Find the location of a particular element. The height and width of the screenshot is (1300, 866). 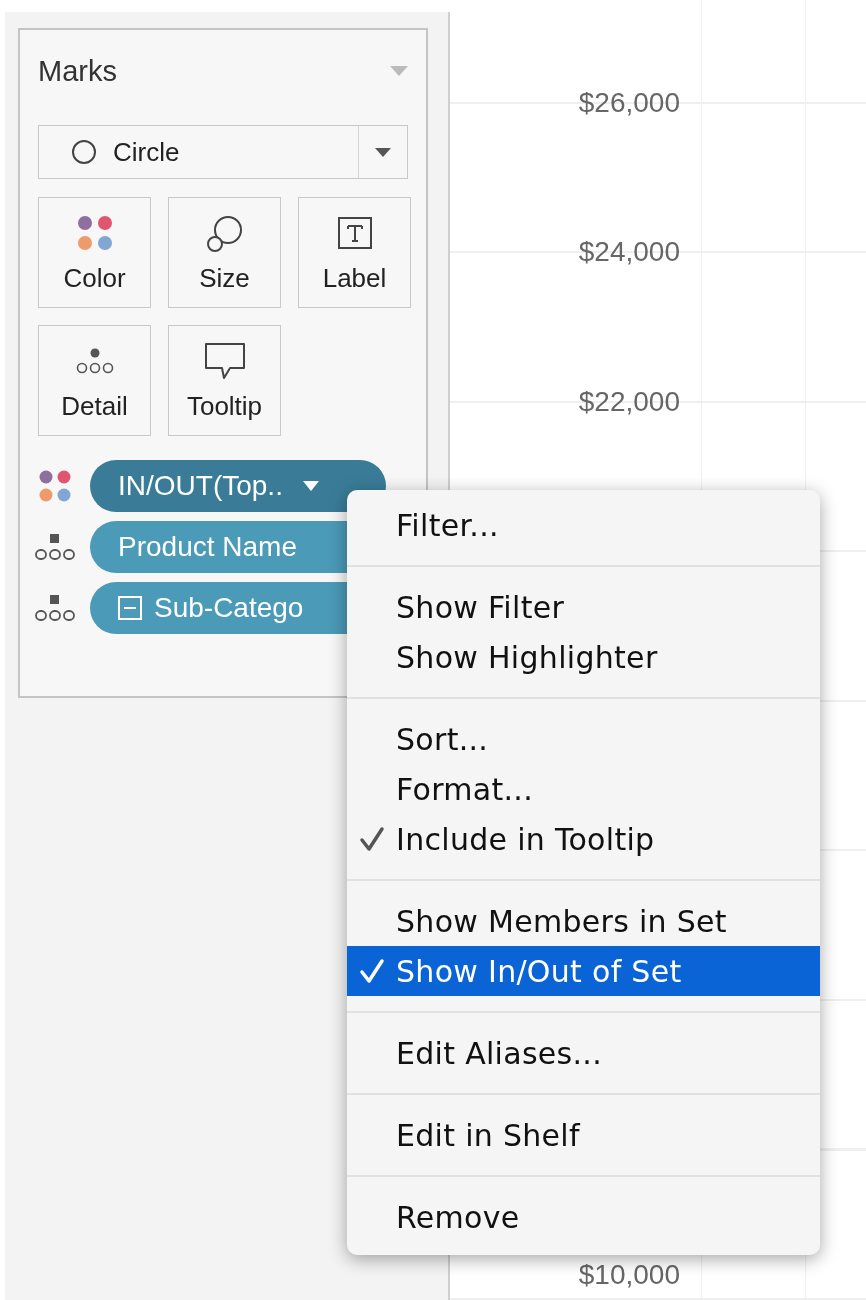

menu-item: Show In/Out of Set is located at coordinates (583, 971).